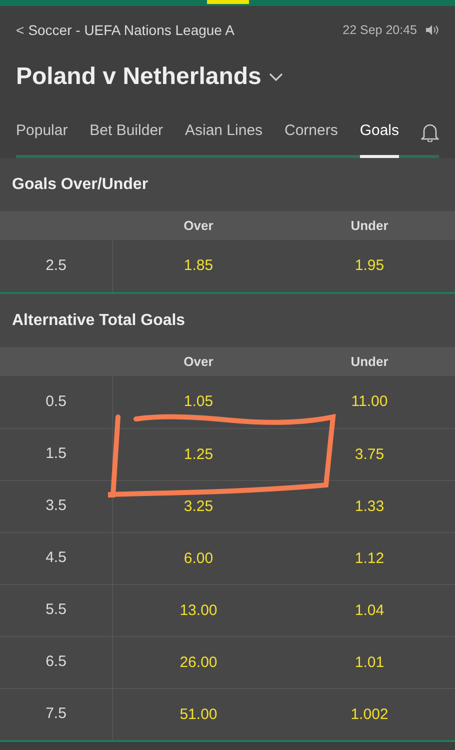  What do you see at coordinates (276, 77) in the screenshot?
I see `chevron-down-icon` at bounding box center [276, 77].